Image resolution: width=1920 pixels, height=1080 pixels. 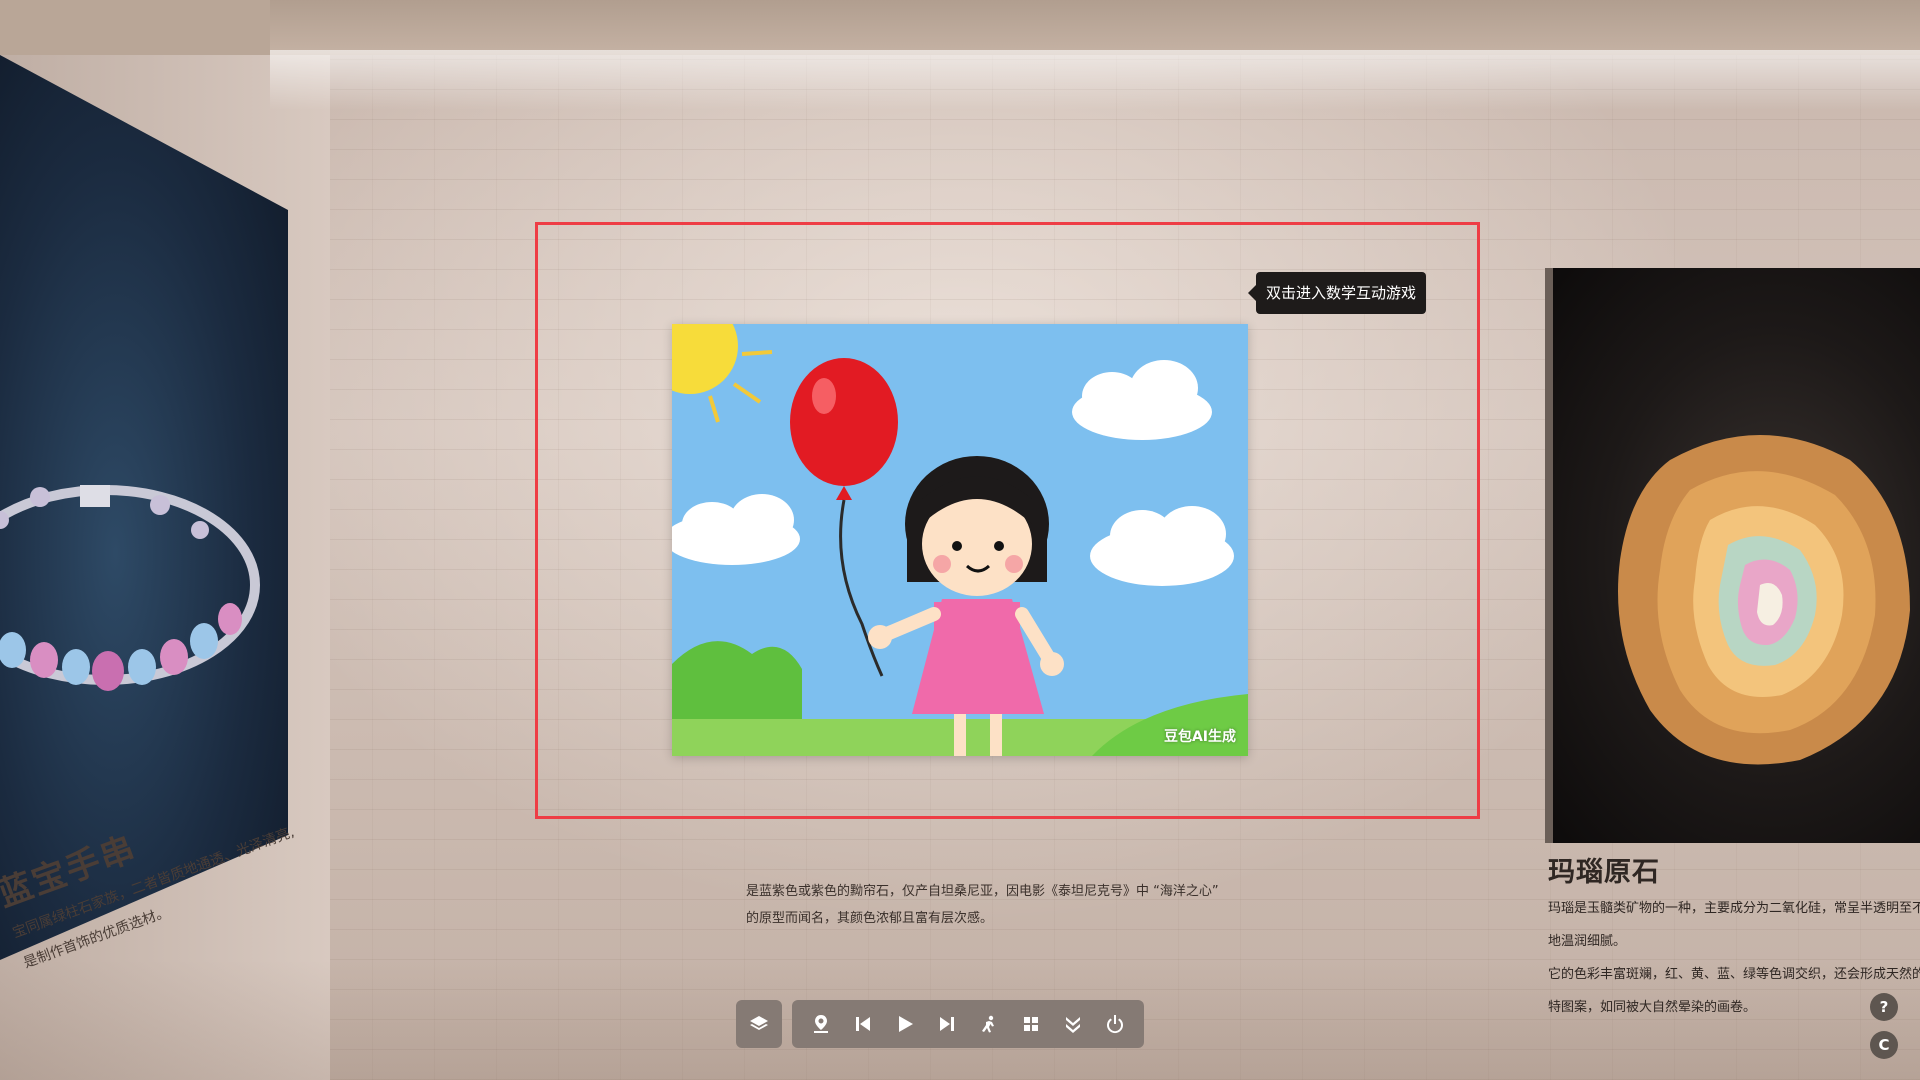 I want to click on right-exhibit-desc-line: 地温润细腻。, so click(x=1587, y=941).